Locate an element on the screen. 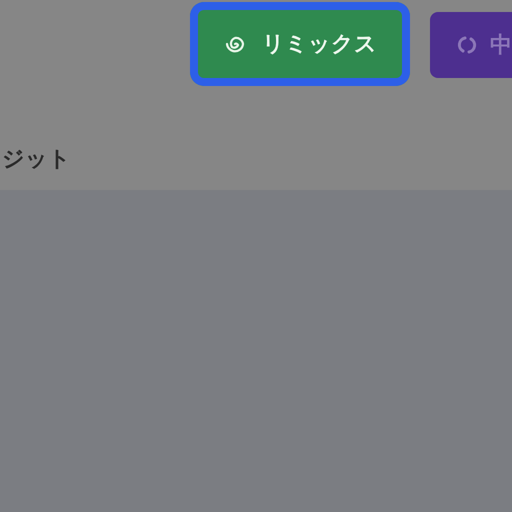  section-title: ジット is located at coordinates (36, 160).